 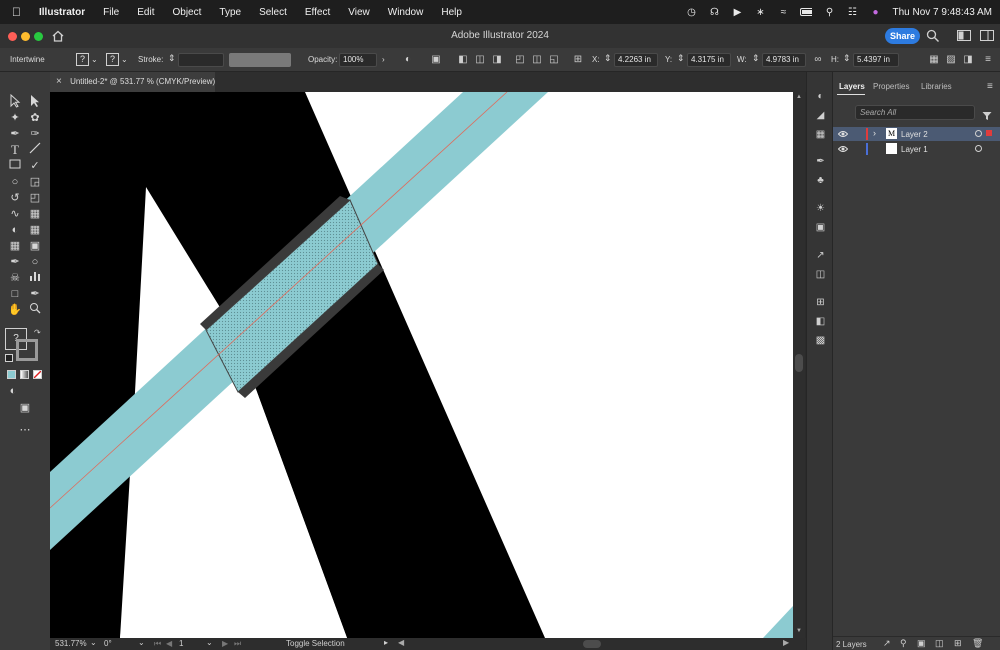 I want to click on app-menu: Illustrator, so click(x=62, y=12).